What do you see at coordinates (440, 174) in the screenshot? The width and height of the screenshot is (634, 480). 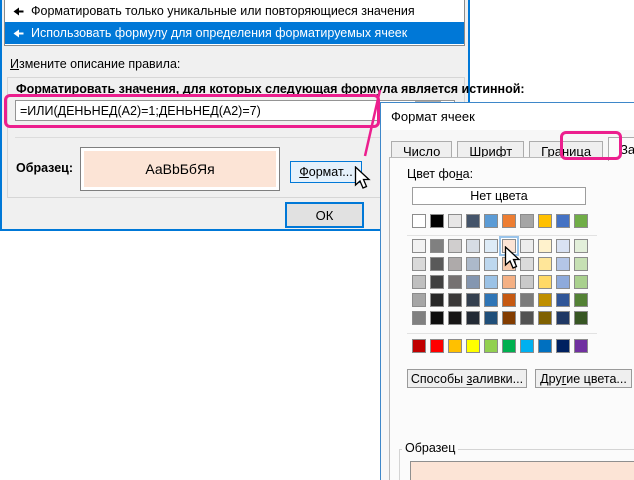 I see `background-color-label: Цвет фона:` at bounding box center [440, 174].